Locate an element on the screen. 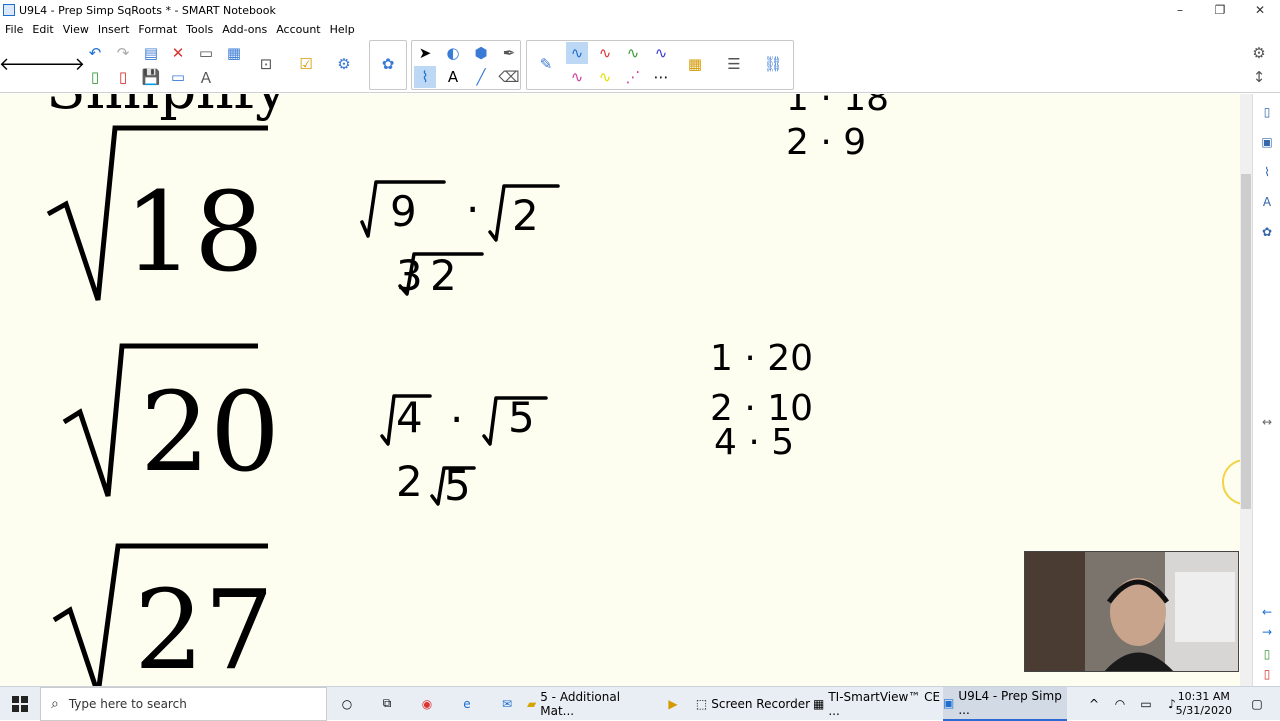  line-style-icon: ☰ is located at coordinates (734, 64).